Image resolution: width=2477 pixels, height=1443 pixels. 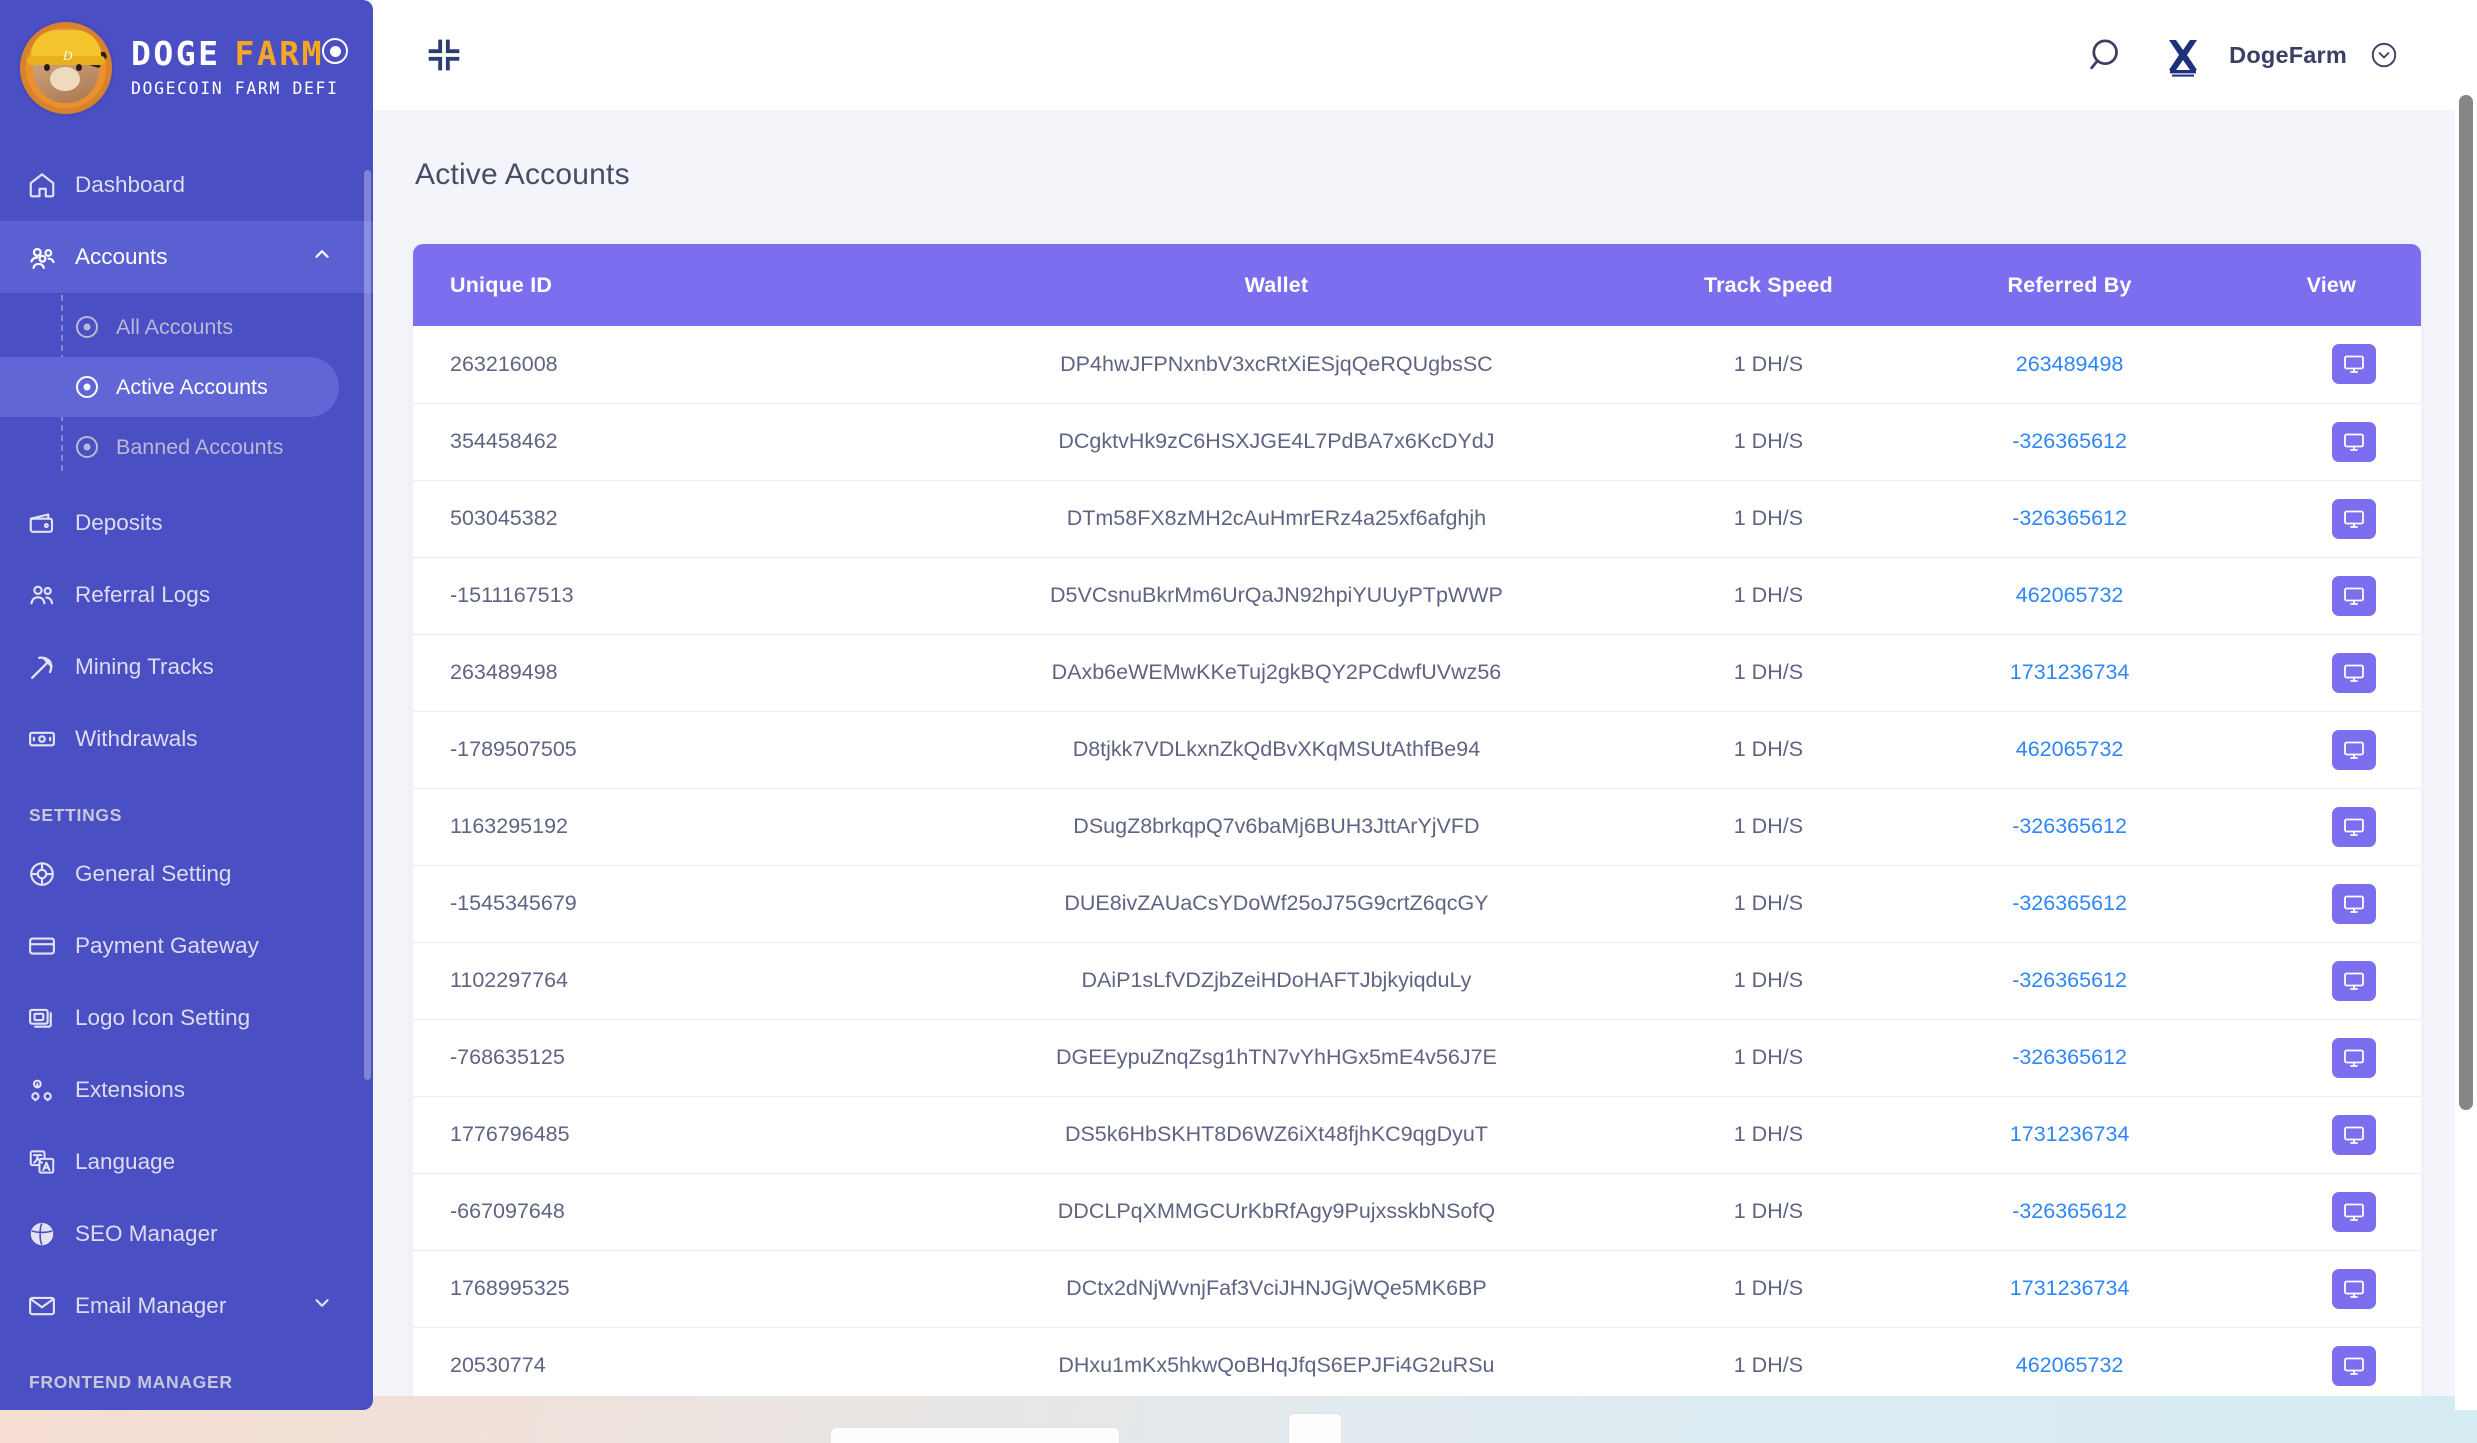 What do you see at coordinates (2320, 285) in the screenshot?
I see `column-header-view: View` at bounding box center [2320, 285].